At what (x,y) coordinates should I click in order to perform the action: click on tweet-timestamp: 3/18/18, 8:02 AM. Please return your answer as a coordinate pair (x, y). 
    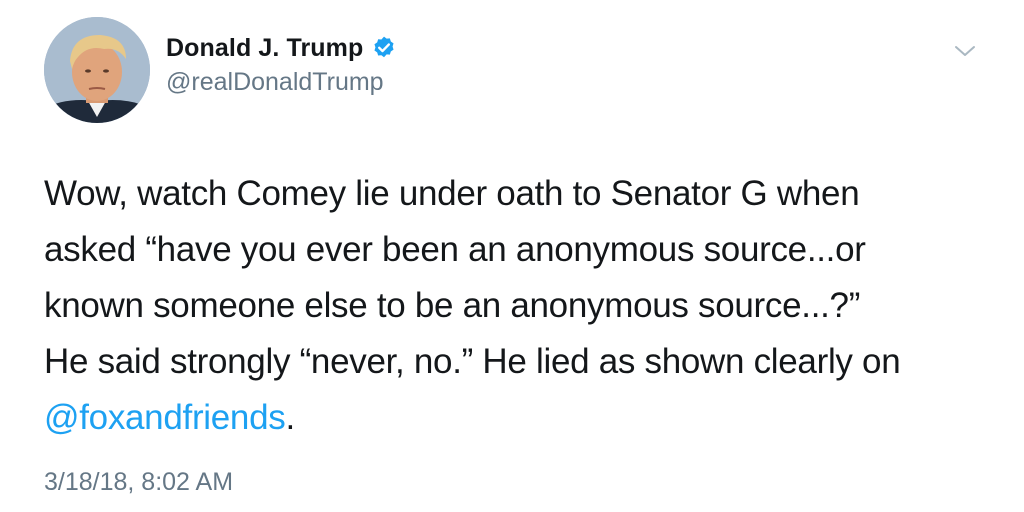
    Looking at the image, I should click on (138, 482).